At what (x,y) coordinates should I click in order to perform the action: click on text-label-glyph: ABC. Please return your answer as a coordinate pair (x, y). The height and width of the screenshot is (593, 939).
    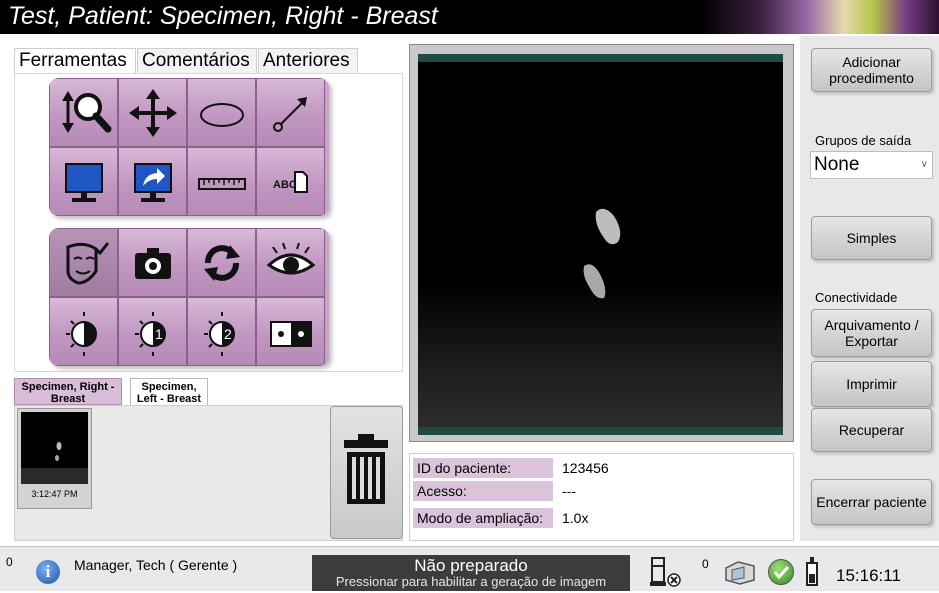
    Looking at the image, I should click on (285, 185).